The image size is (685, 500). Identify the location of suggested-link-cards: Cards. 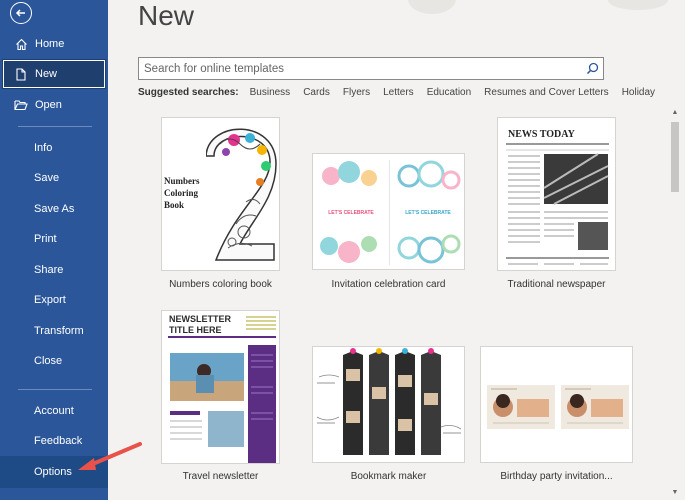
(316, 92).